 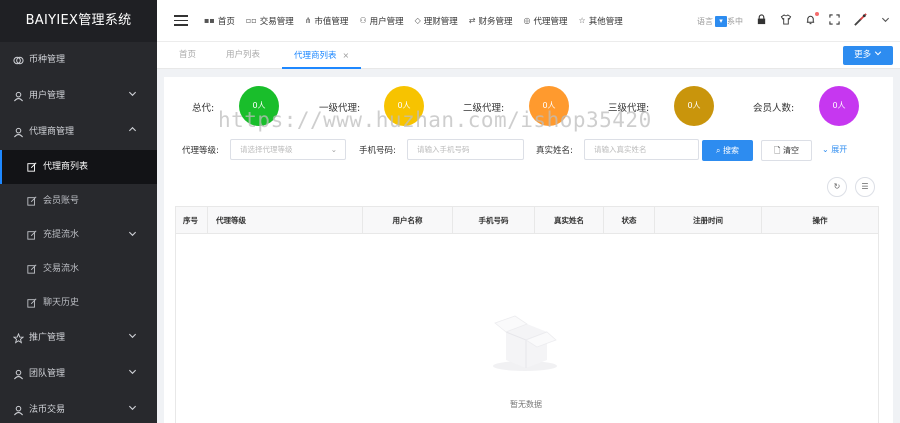 I want to click on table-header: 序号 代理等级 用户名称 手机号码 真实姓名 状态 注册时间 操作, so click(x=527, y=220).